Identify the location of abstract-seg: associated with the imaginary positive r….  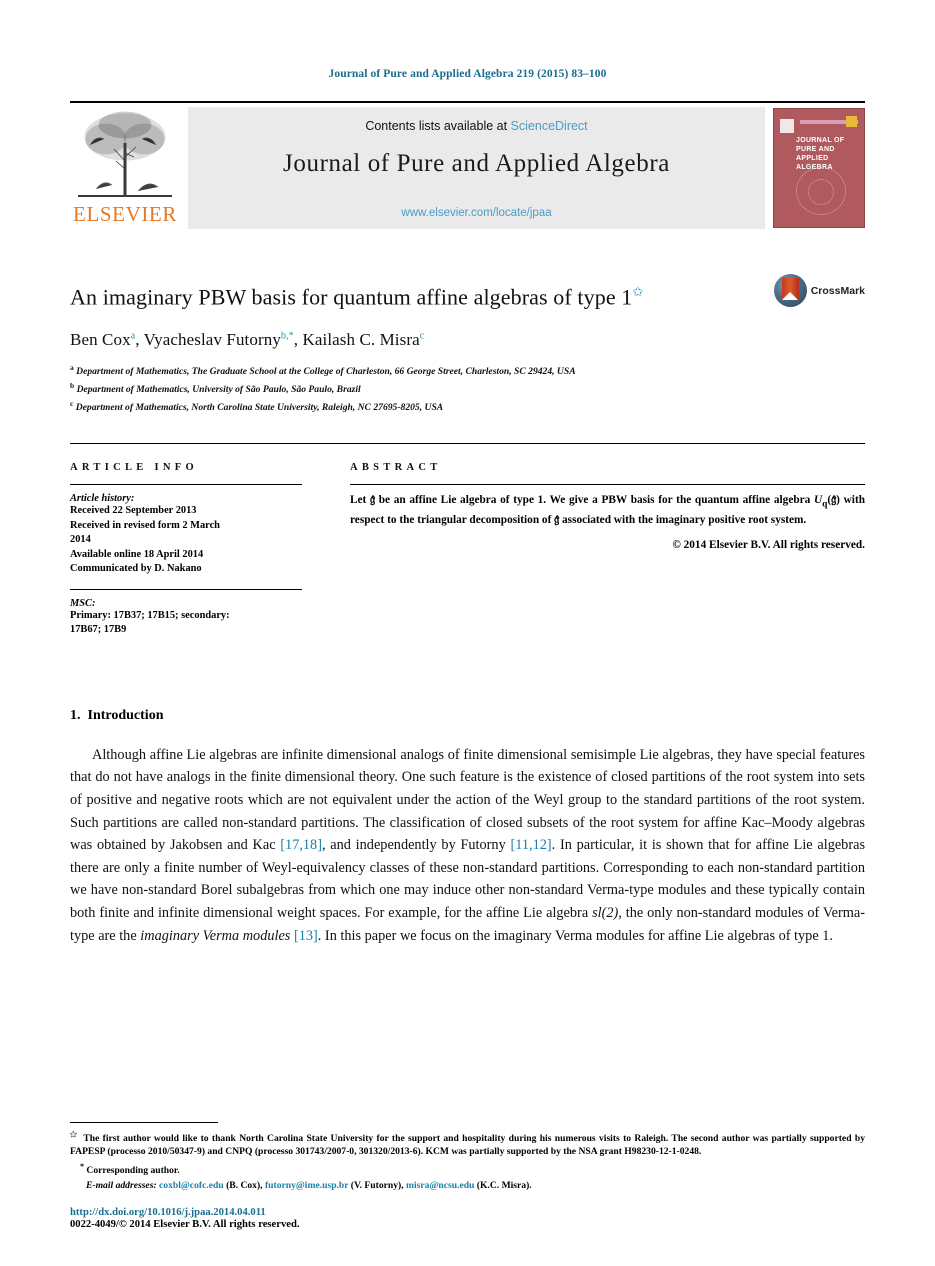
(683, 519).